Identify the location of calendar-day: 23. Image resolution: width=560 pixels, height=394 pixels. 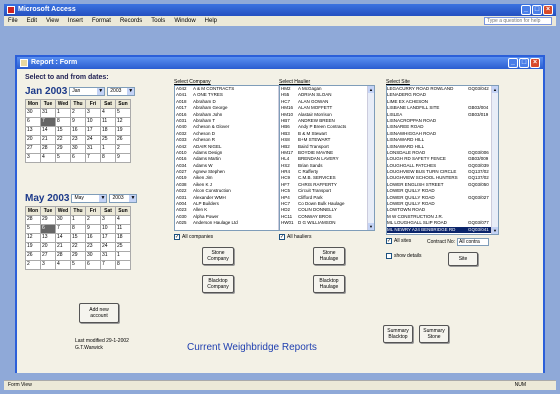
(93, 247).